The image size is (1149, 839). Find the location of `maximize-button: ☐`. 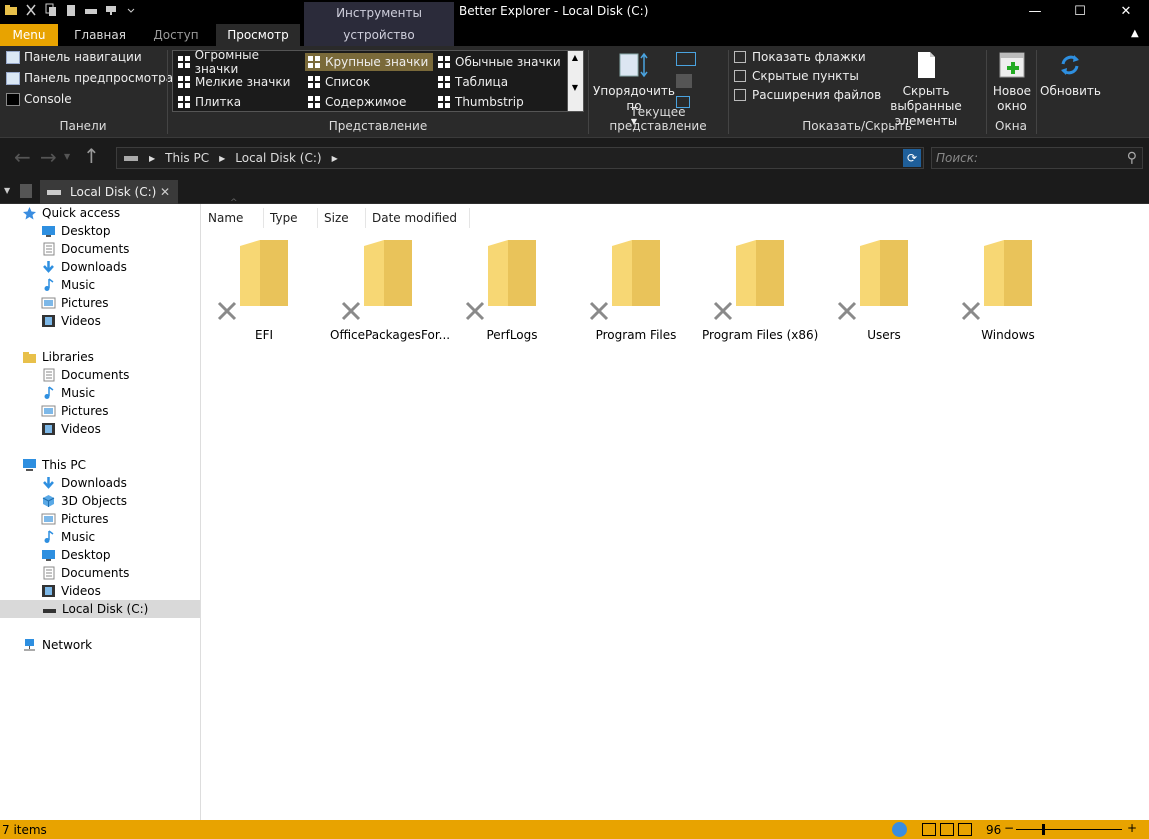

maximize-button: ☐ is located at coordinates (1080, 12).